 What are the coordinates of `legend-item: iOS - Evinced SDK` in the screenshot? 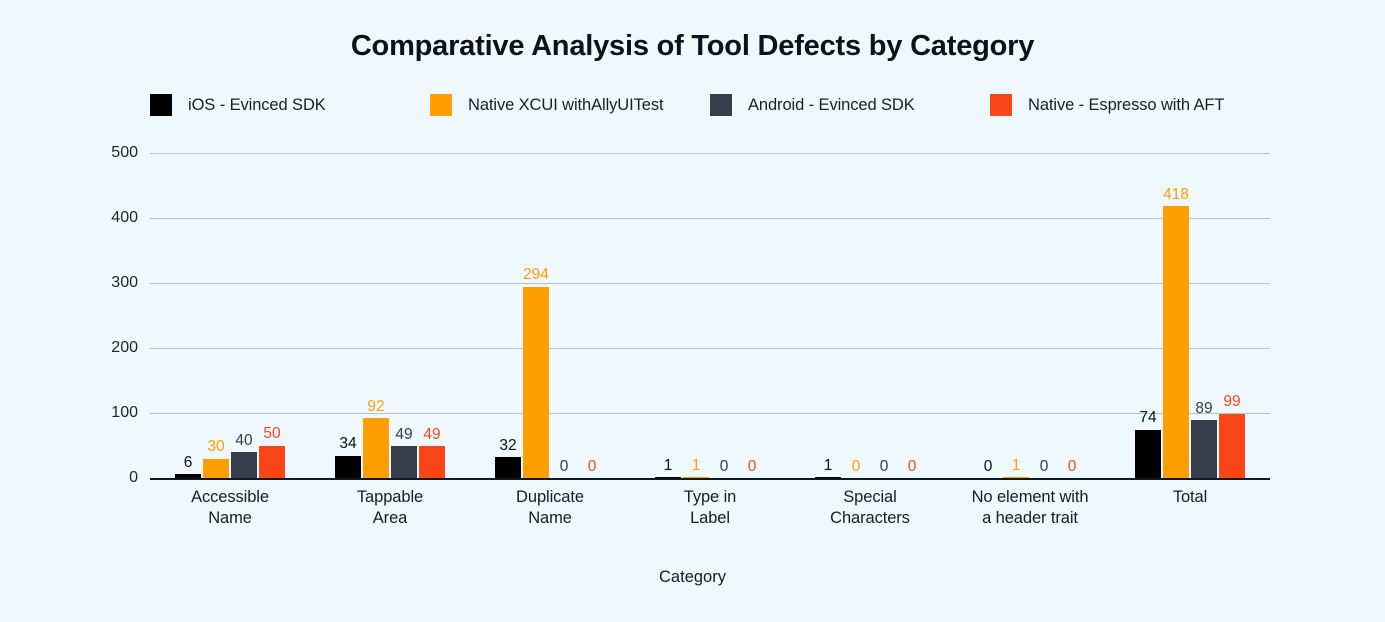 It's located at (290, 105).